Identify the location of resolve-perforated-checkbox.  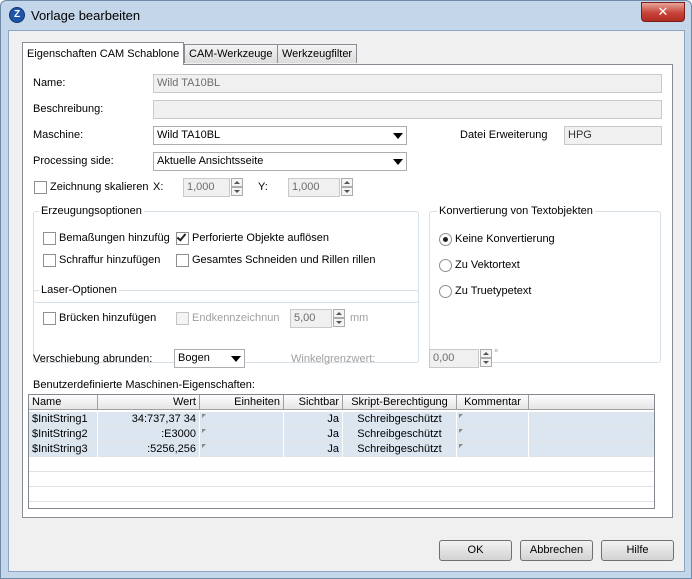
(182, 238).